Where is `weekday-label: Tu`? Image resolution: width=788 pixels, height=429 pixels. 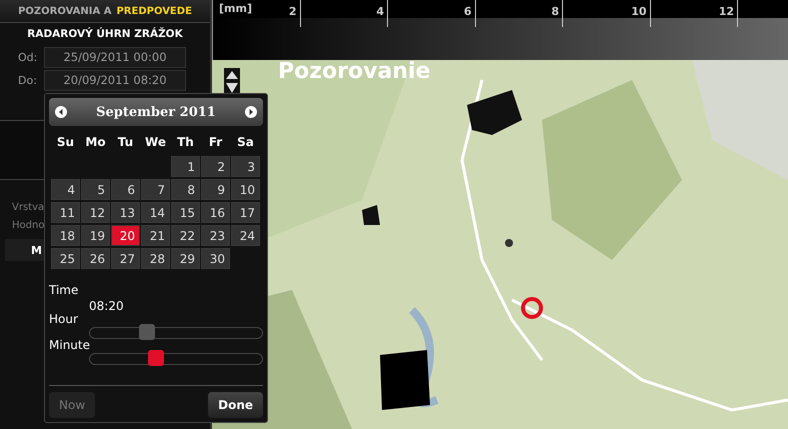 weekday-label: Tu is located at coordinates (125, 142).